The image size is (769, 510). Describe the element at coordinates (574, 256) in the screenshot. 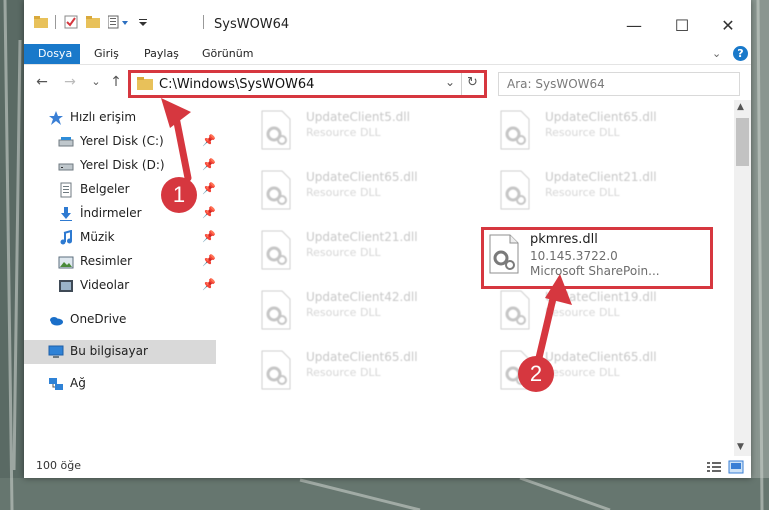

I see `file-version: 10.145.3722.0` at that location.